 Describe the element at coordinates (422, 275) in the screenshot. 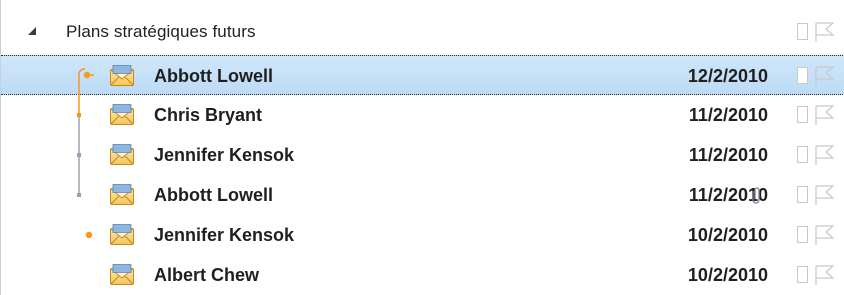

I see `message-row: Albert Chew 10/2/2010` at that location.